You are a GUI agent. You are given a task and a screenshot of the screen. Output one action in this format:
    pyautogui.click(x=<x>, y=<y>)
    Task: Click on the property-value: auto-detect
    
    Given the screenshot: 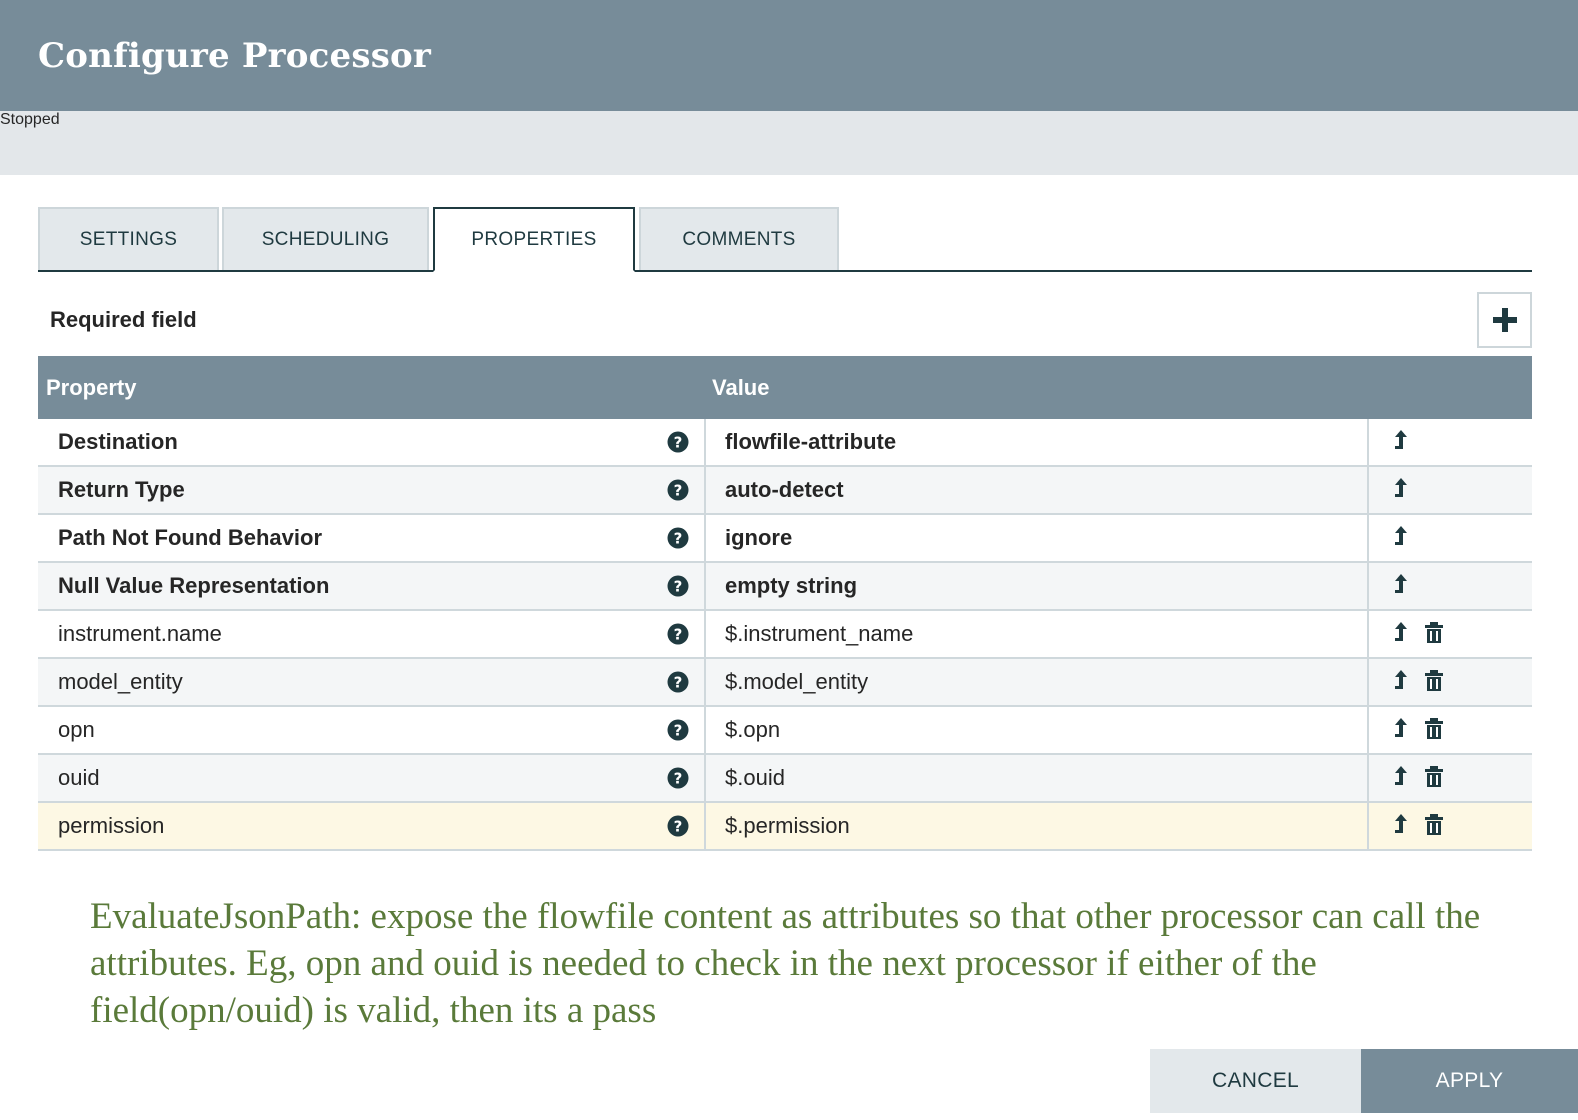 What is the action you would take?
    pyautogui.click(x=784, y=490)
    